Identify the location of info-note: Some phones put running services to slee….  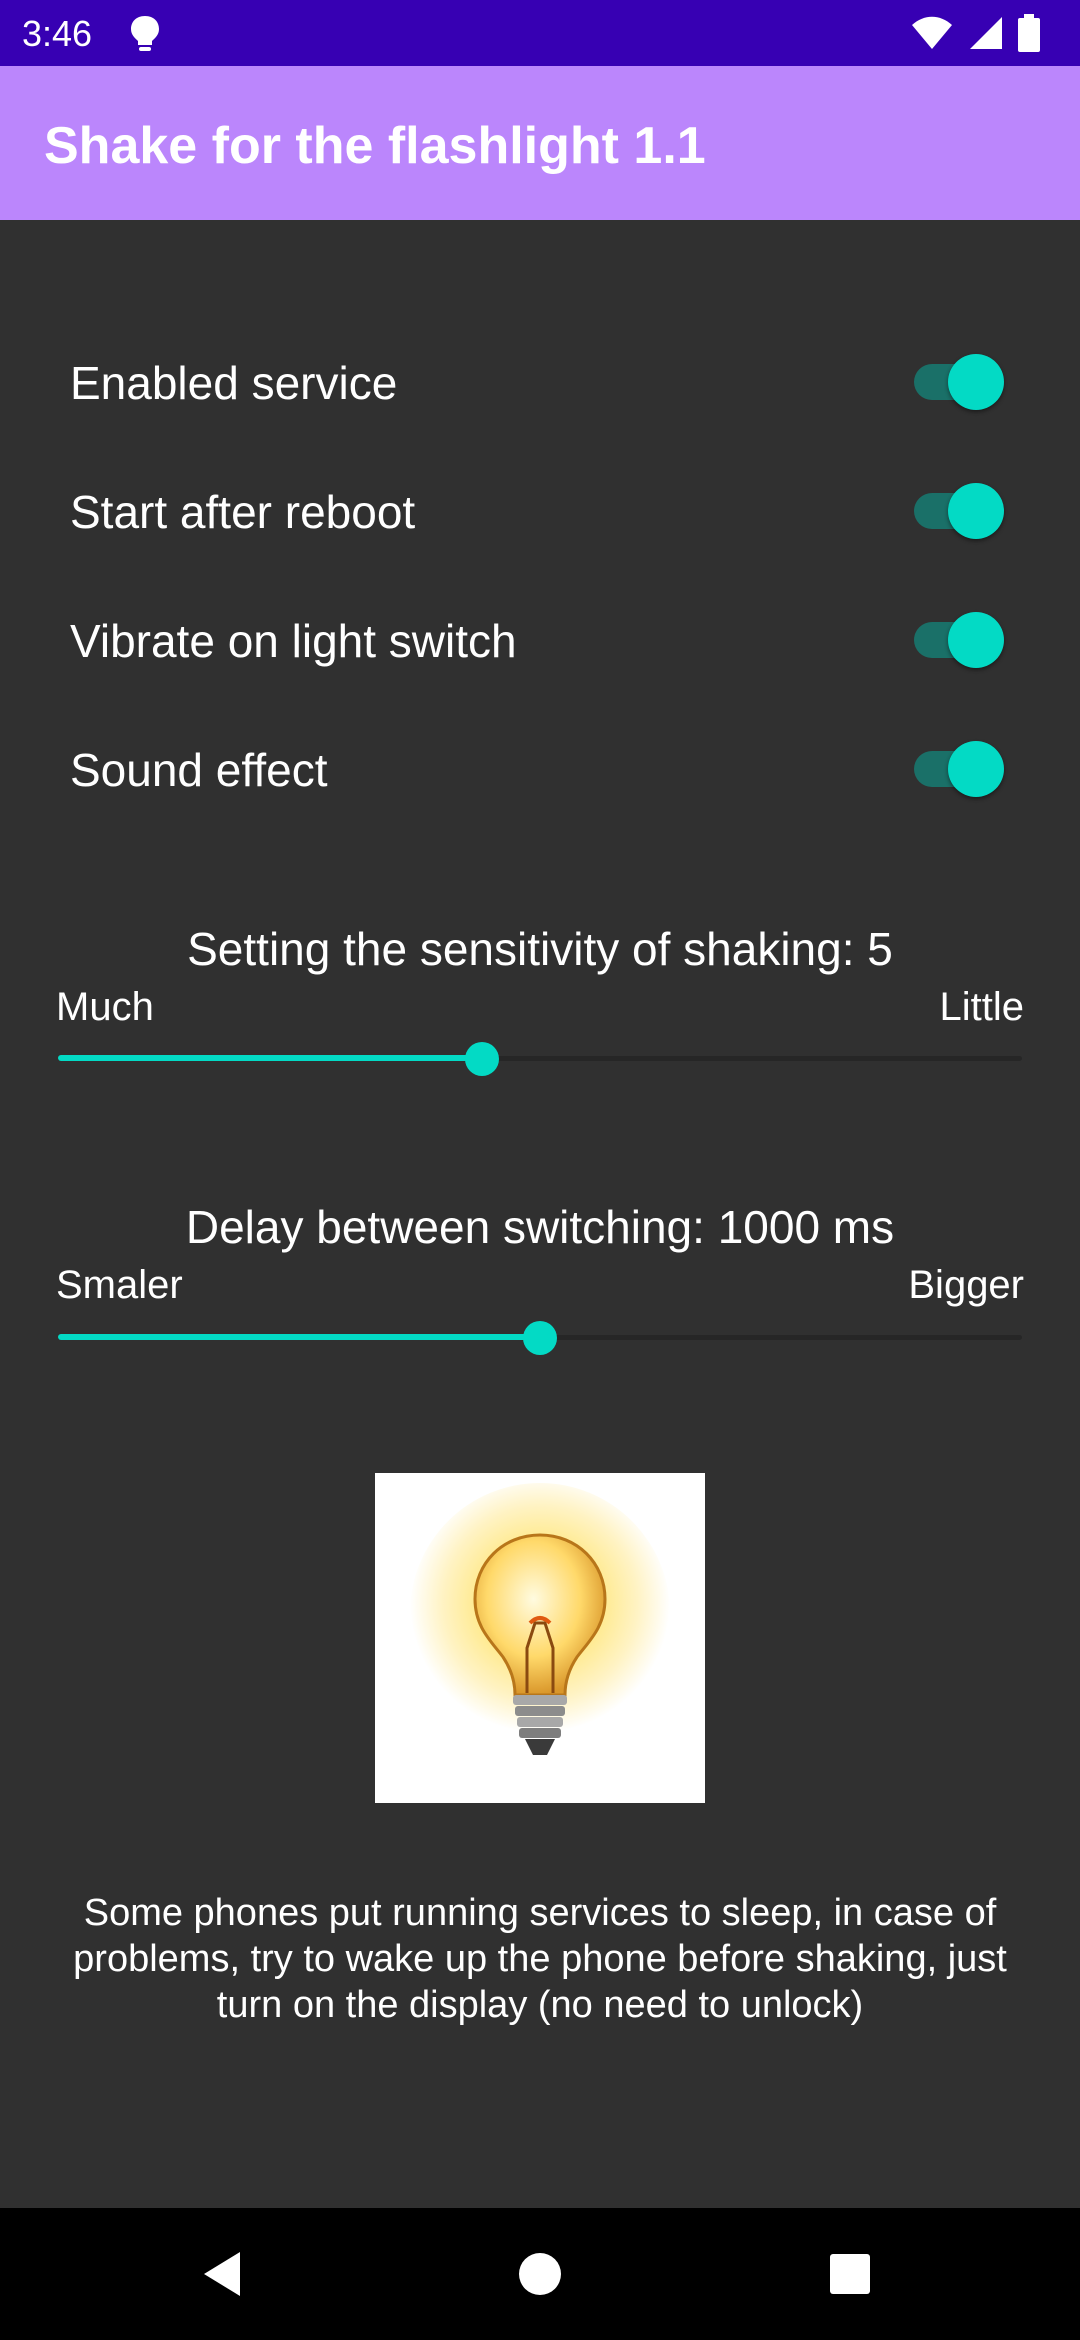
(540, 1959).